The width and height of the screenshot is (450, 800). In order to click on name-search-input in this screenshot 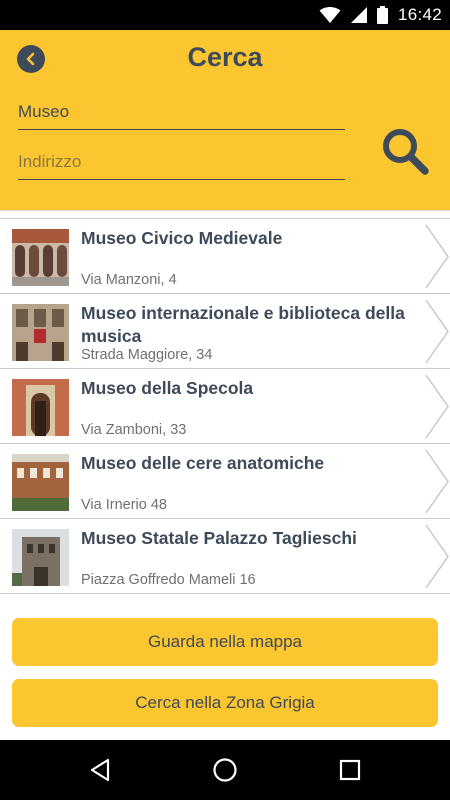, I will do `click(181, 112)`.